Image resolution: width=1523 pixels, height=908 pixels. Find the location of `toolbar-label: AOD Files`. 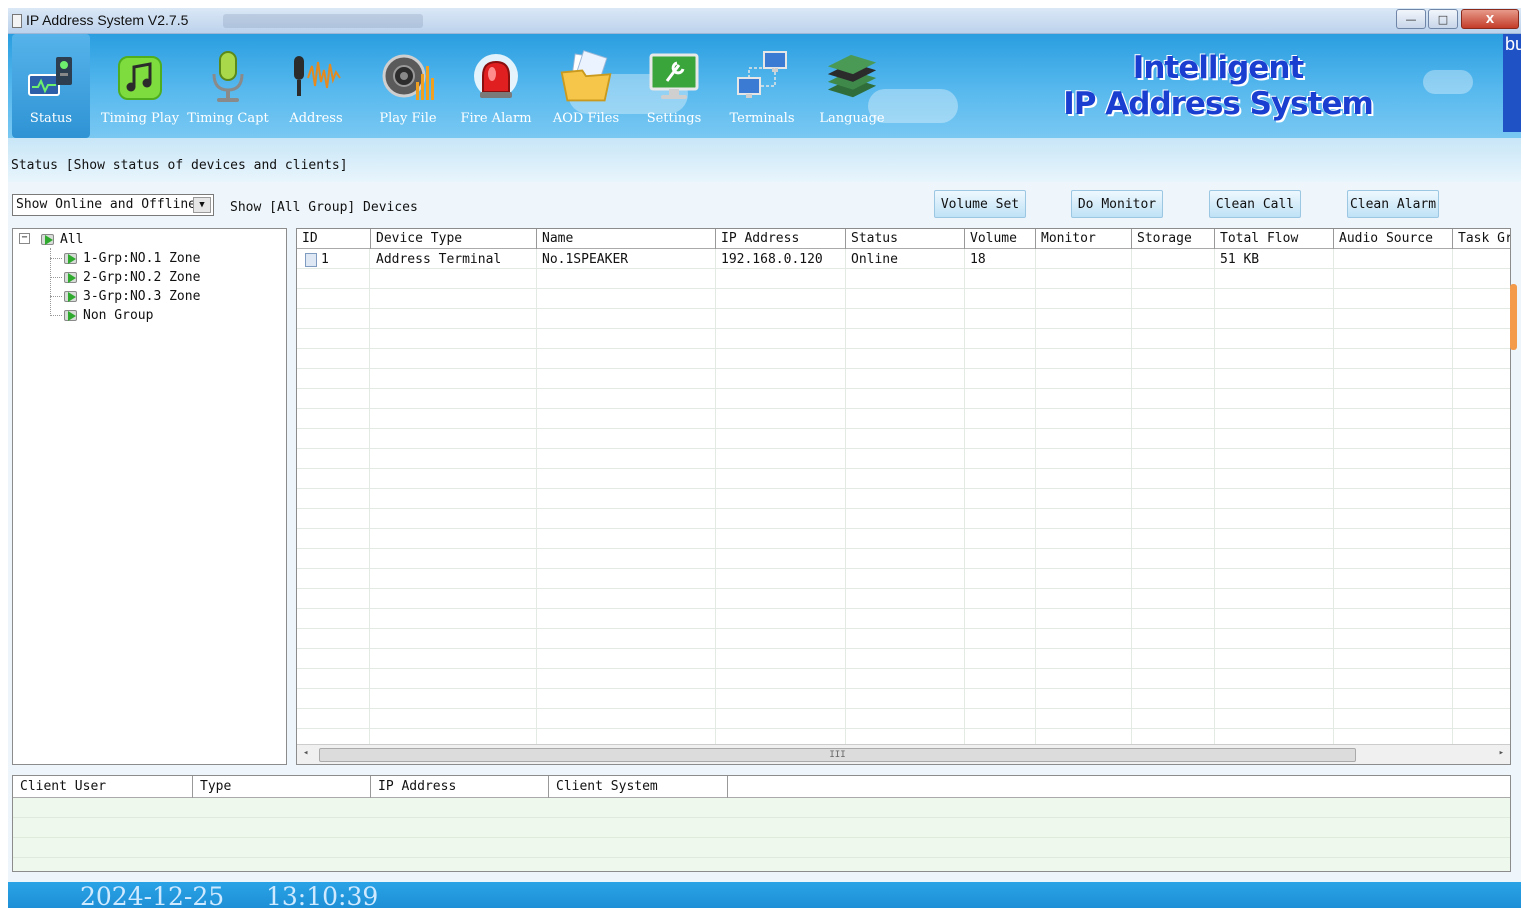

toolbar-label: AOD Files is located at coordinates (586, 118).